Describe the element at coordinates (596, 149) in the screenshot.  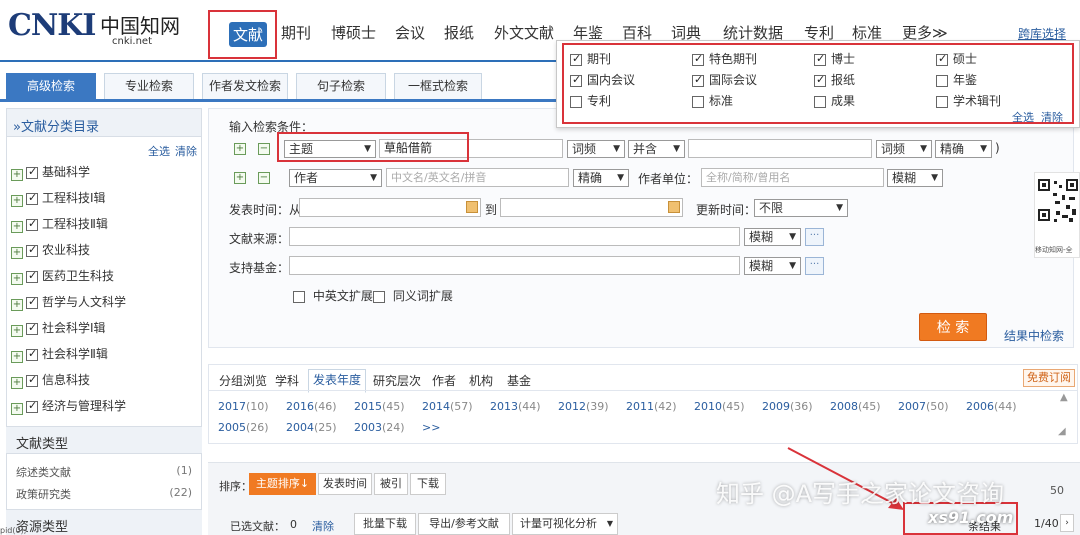
I see `freq-select: 词频 ▼` at that location.